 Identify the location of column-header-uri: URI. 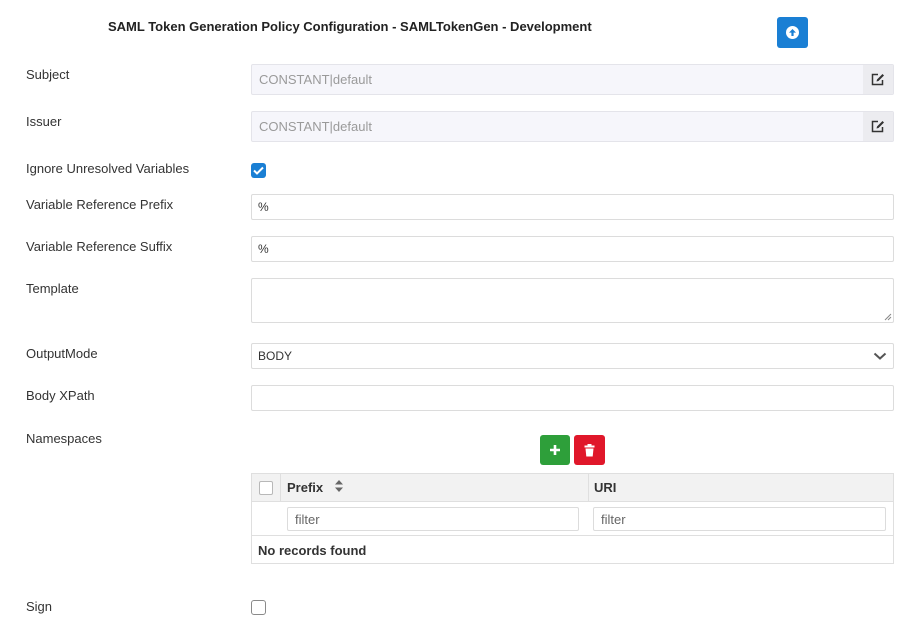
(605, 487).